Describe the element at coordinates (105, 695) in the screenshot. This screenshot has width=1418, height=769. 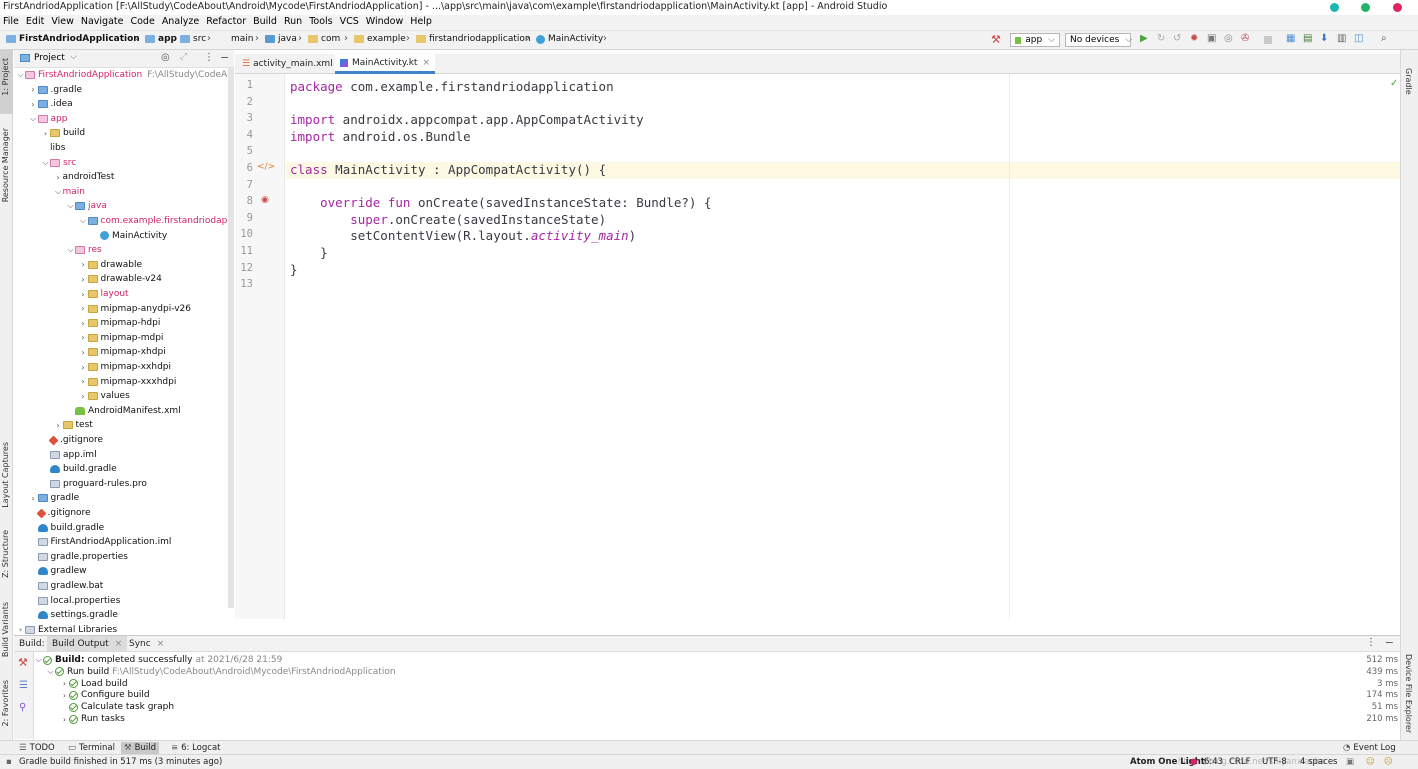
I see `build-tree-row: › Configure build` at that location.